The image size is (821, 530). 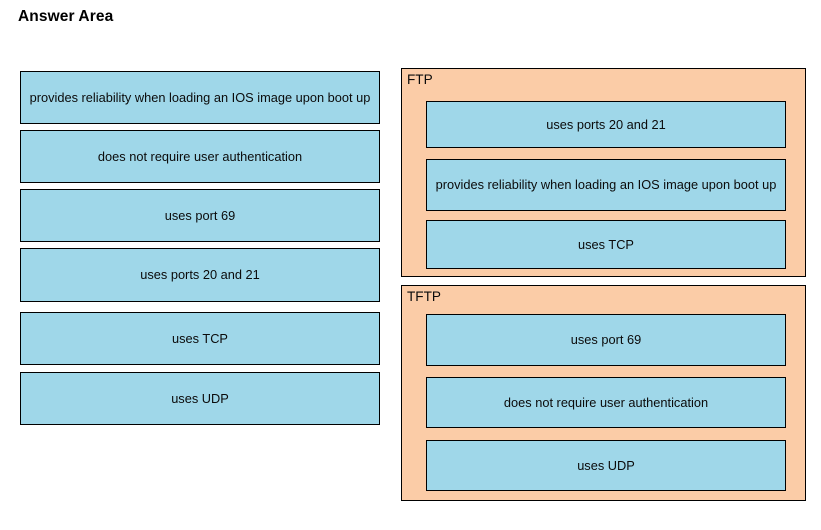 What do you see at coordinates (420, 79) in the screenshot?
I see `drop-panel-ftp-label: FTP` at bounding box center [420, 79].